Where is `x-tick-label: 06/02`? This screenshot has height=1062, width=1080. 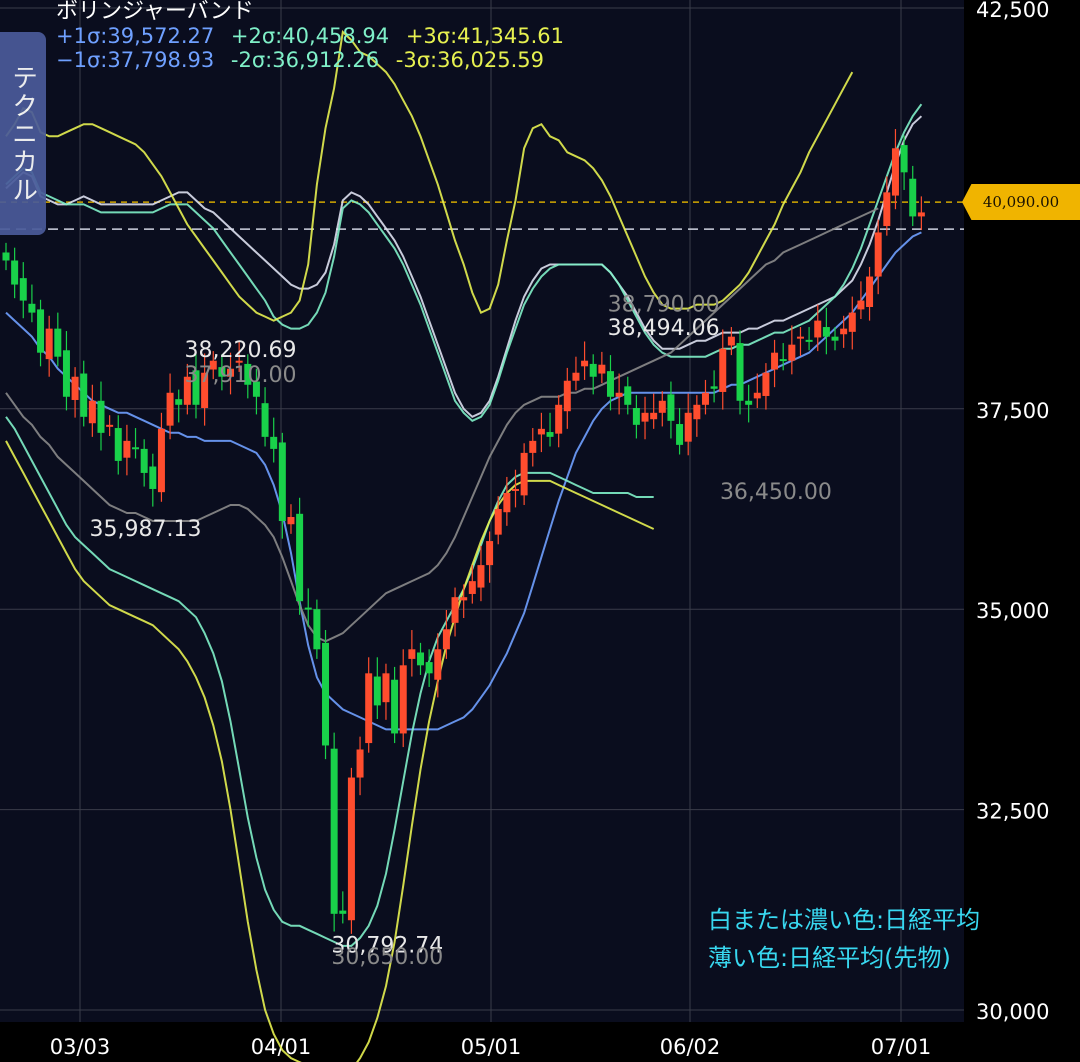
x-tick-label: 06/02 is located at coordinates (690, 1047).